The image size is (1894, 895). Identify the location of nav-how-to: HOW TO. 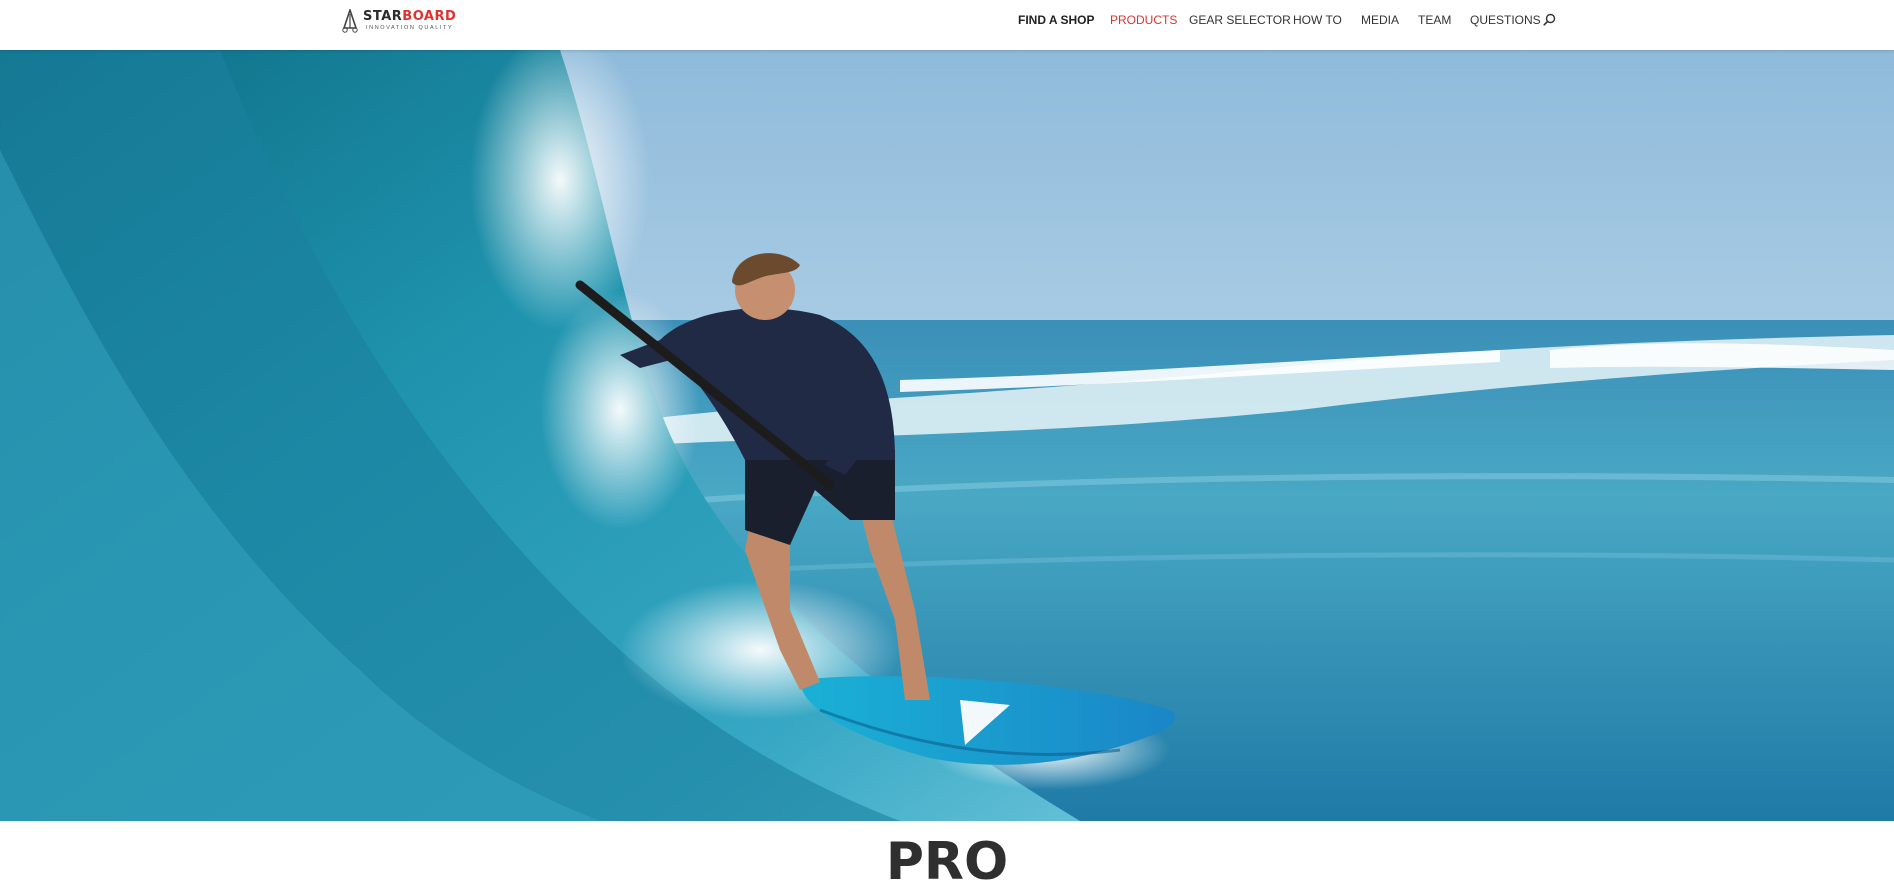
(1317, 20).